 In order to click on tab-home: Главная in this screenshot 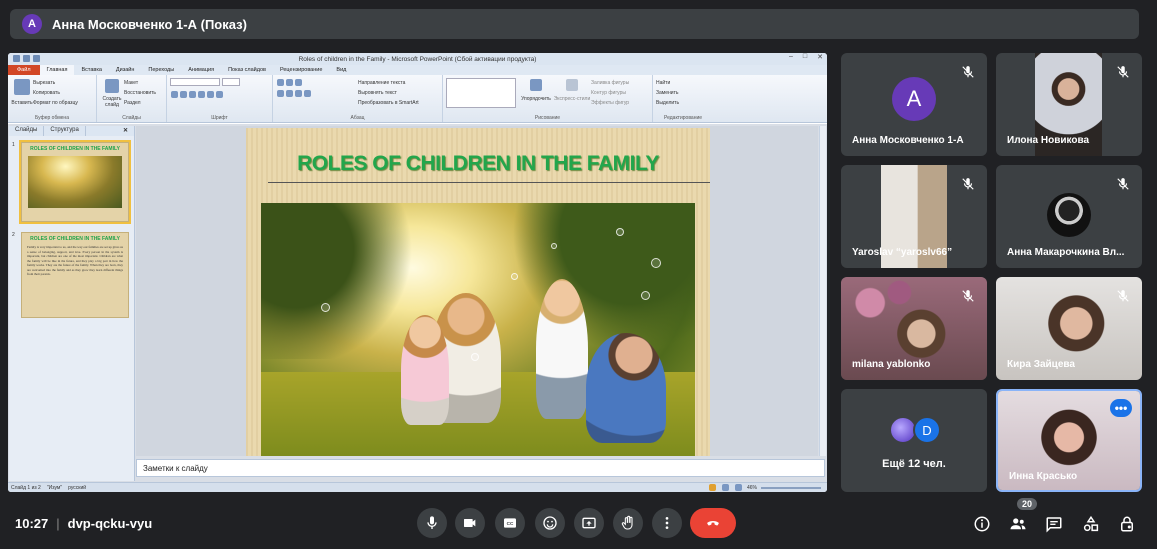, I will do `click(57, 70)`.